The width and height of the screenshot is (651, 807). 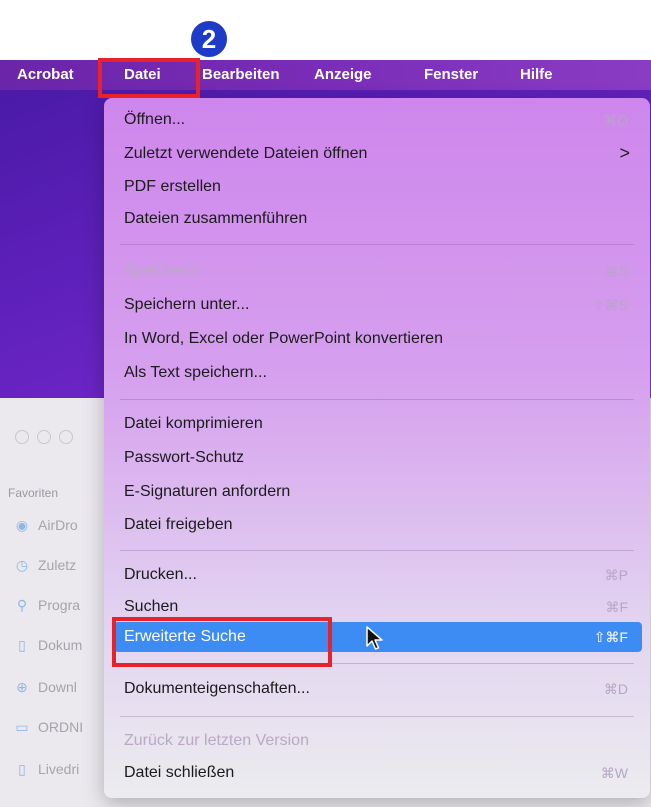 I want to click on sidebar-item-label: AirDro, so click(x=58, y=525).